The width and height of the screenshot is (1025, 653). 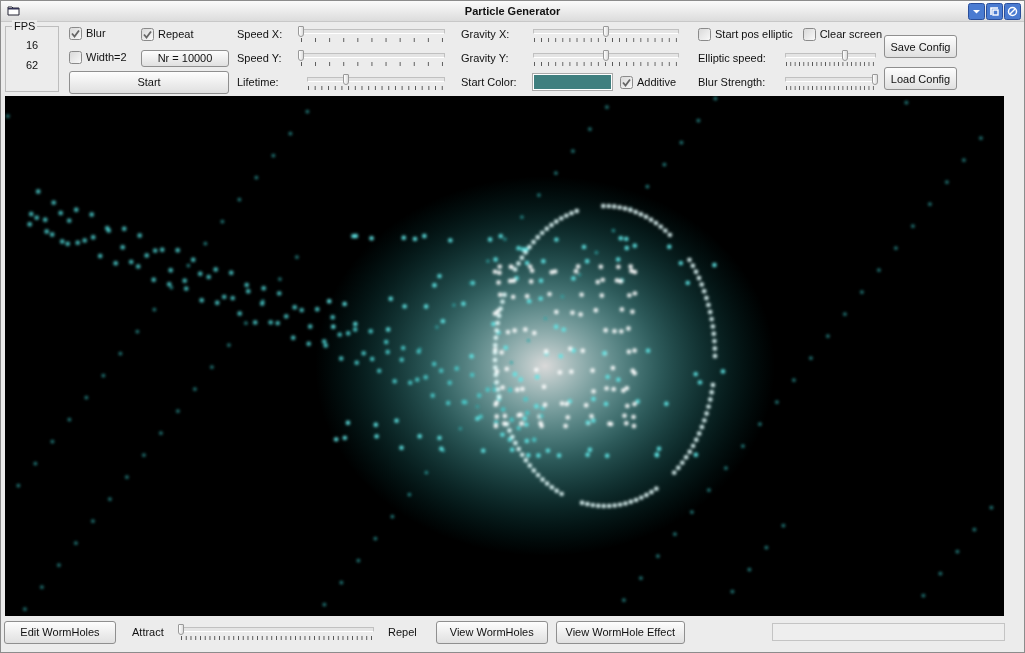 What do you see at coordinates (60, 632) in the screenshot?
I see `edit-wormholes-button: Edit WormHoles` at bounding box center [60, 632].